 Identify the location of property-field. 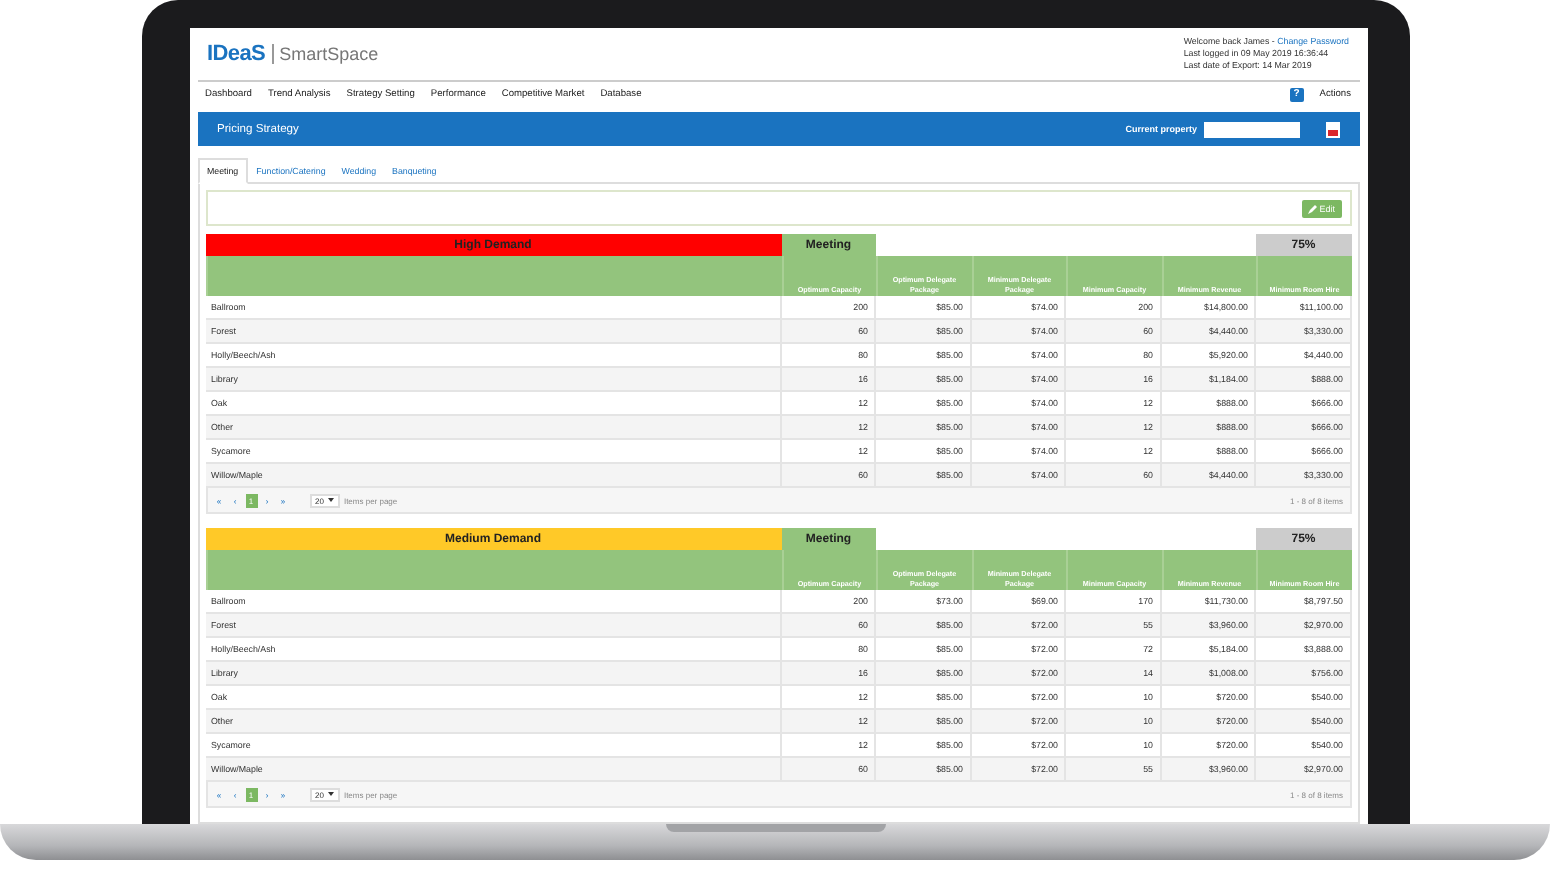
(1251, 129).